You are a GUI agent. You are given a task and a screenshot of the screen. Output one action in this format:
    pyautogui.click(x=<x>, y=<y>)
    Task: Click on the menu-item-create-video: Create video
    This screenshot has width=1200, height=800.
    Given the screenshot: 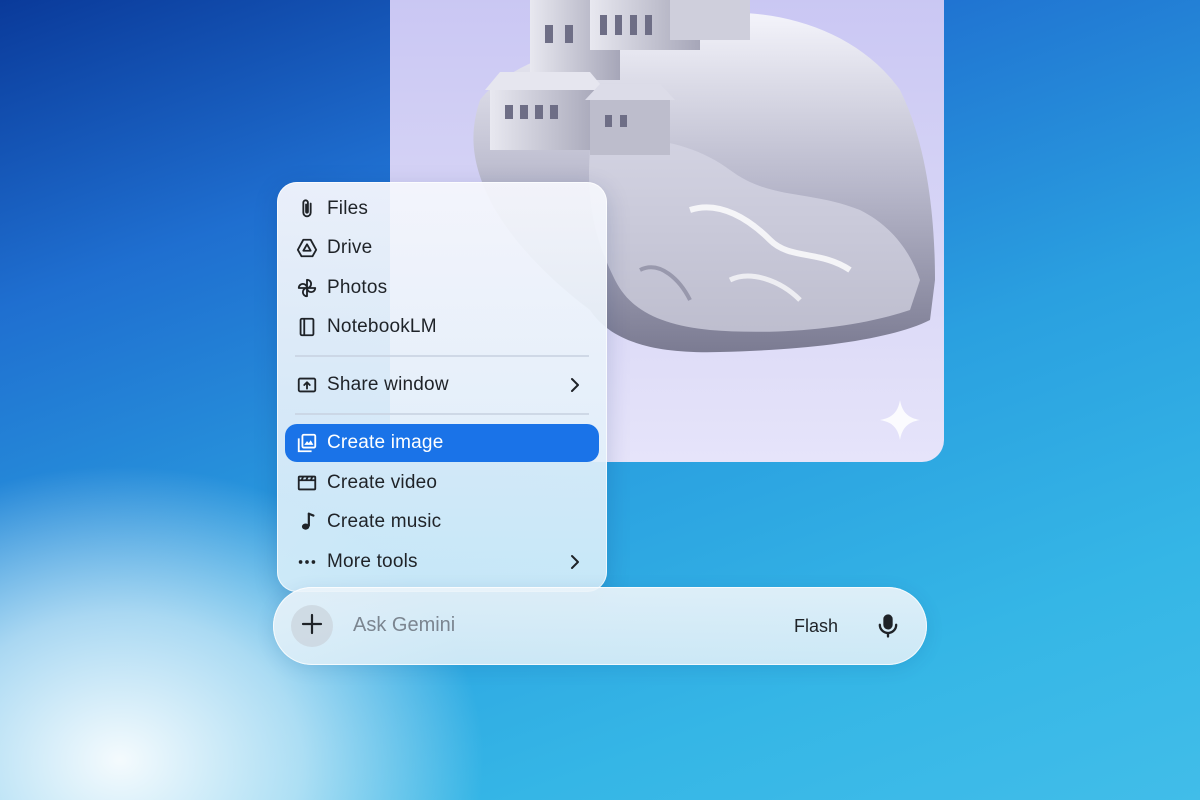 What is the action you would take?
    pyautogui.click(x=442, y=483)
    